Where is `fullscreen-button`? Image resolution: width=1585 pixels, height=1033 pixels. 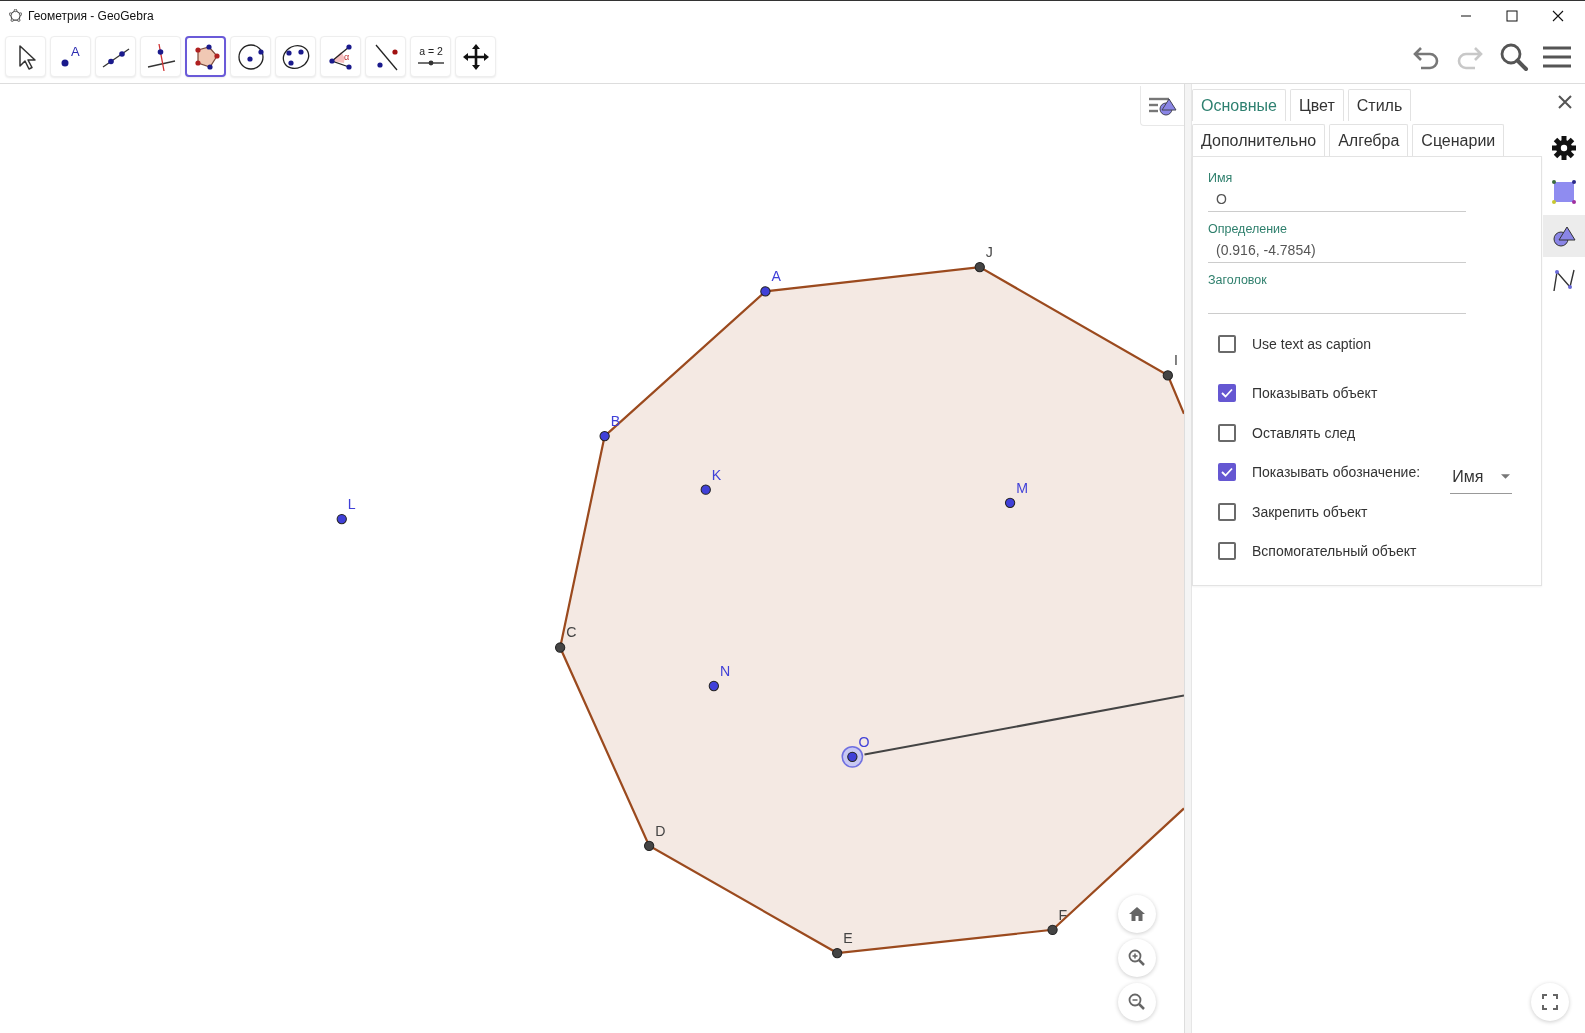 fullscreen-button is located at coordinates (1550, 1002).